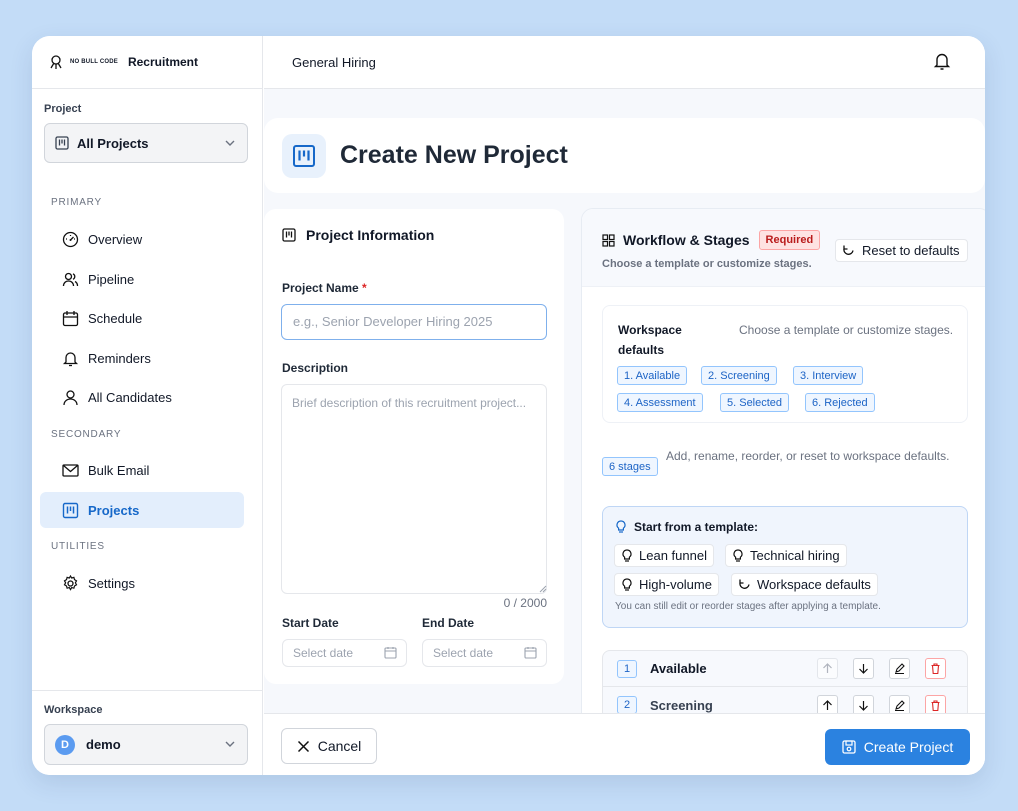 The height and width of the screenshot is (811, 1018). I want to click on project-name-input: e.g., Senior Developer Hiring 2025, so click(414, 322).